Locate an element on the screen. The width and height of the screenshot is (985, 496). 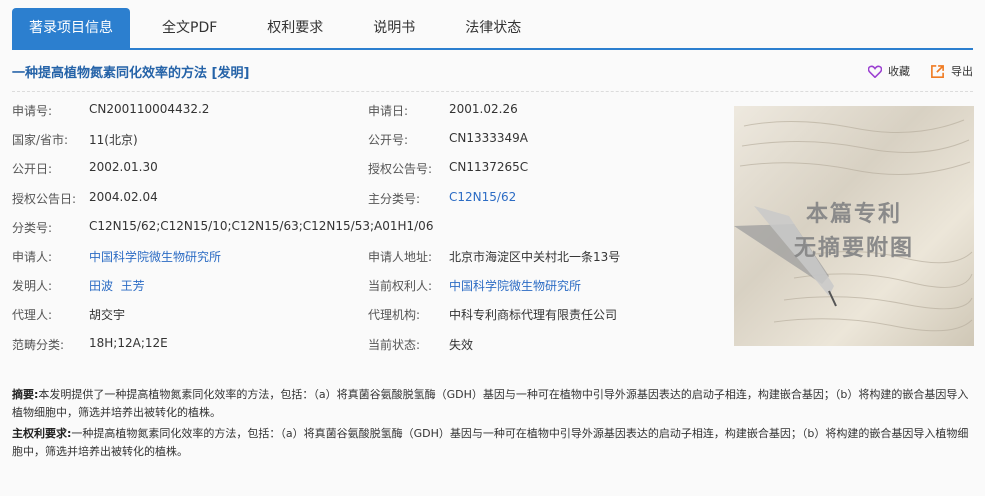
tab-description: 说明书 is located at coordinates (394, 28).